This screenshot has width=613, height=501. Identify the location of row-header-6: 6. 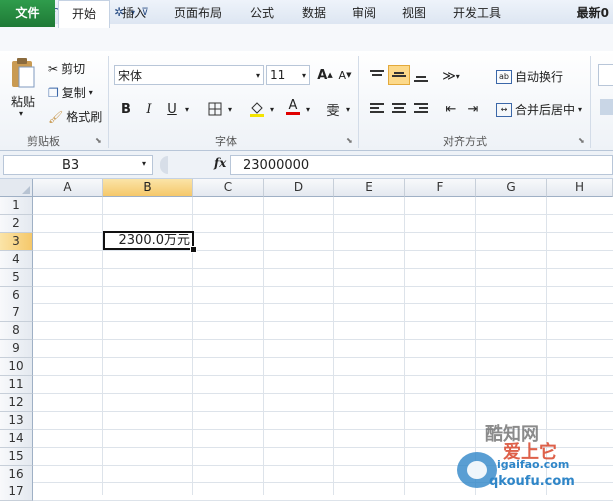
(16, 296).